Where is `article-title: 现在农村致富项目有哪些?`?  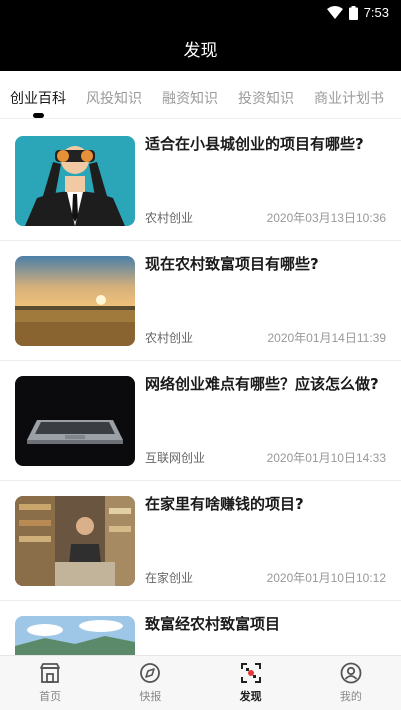
article-title: 现在农村致富项目有哪些? is located at coordinates (232, 264).